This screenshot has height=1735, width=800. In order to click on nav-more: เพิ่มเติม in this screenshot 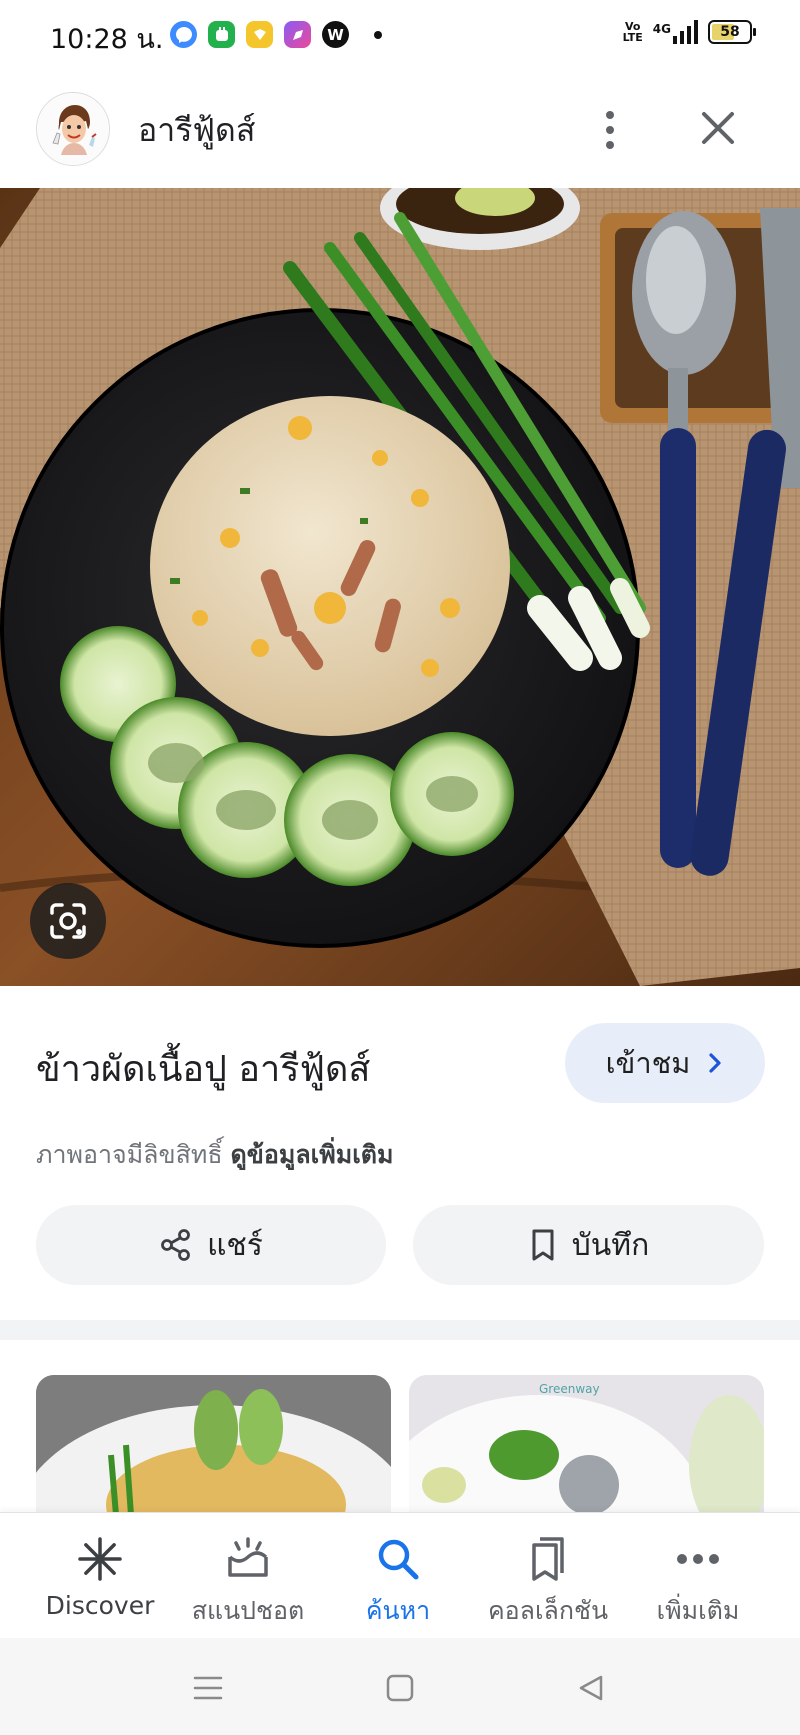, I will do `click(698, 1576)`.